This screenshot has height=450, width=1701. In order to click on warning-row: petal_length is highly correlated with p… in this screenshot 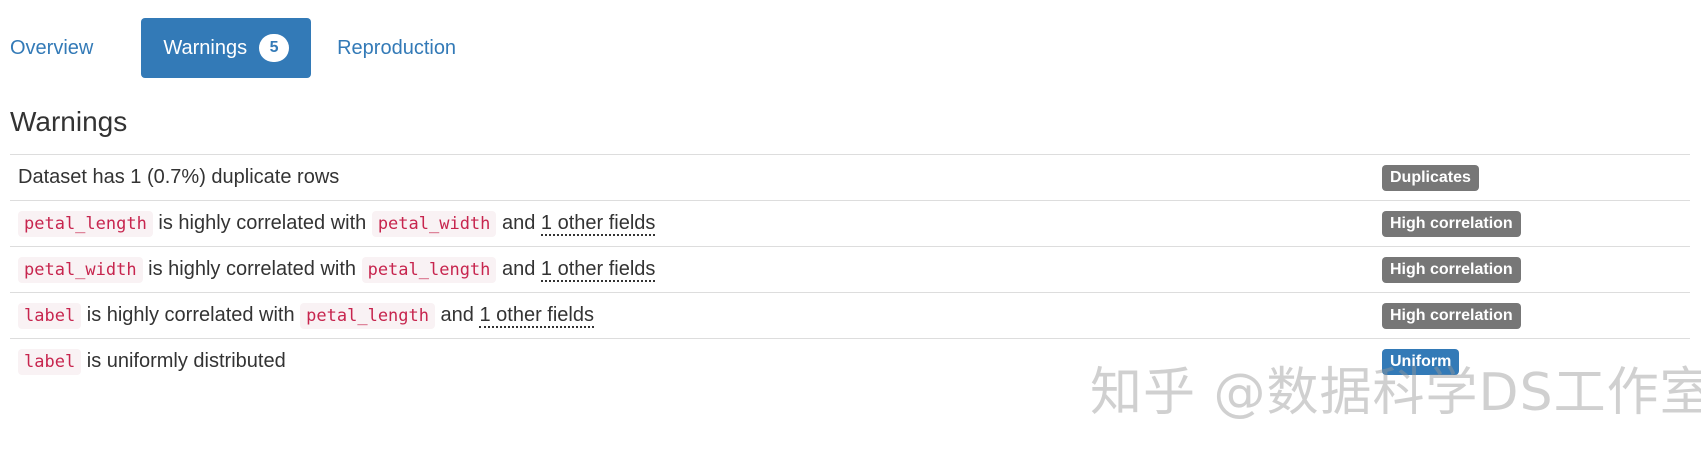, I will do `click(850, 223)`.